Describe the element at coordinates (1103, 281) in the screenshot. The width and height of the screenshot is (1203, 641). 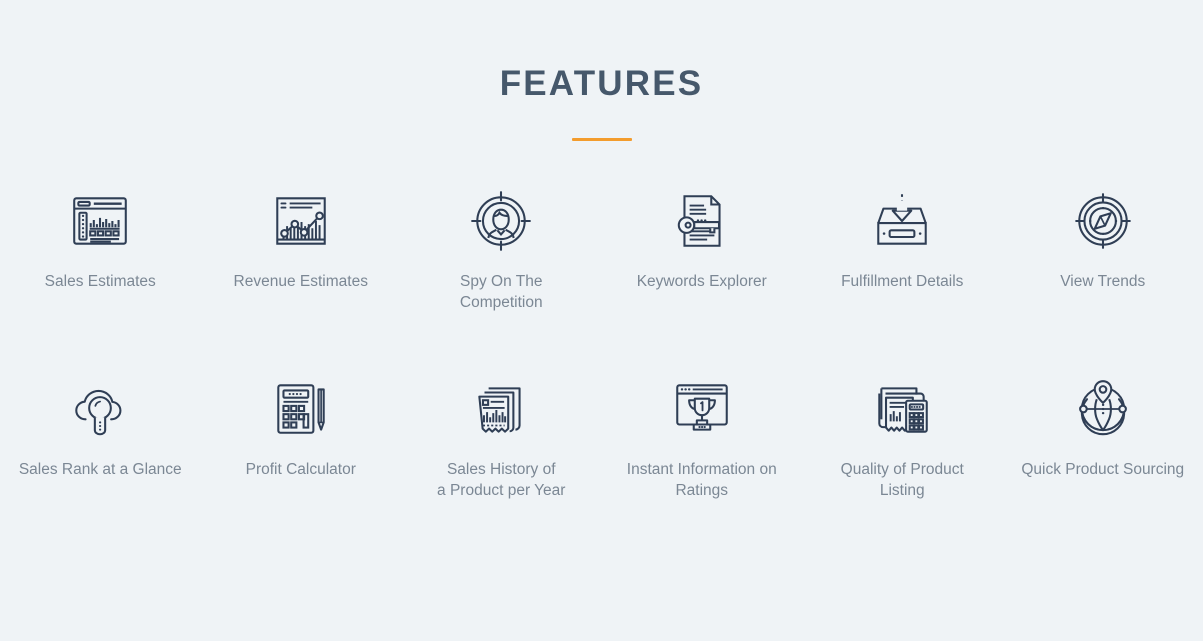
I see `feature-label: View Trends` at that location.